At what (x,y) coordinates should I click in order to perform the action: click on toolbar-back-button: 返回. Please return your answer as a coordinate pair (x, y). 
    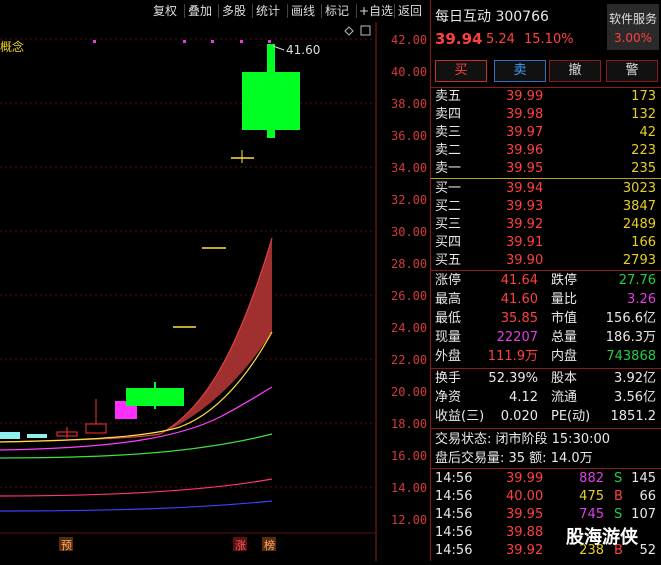
    Looking at the image, I should click on (410, 11).